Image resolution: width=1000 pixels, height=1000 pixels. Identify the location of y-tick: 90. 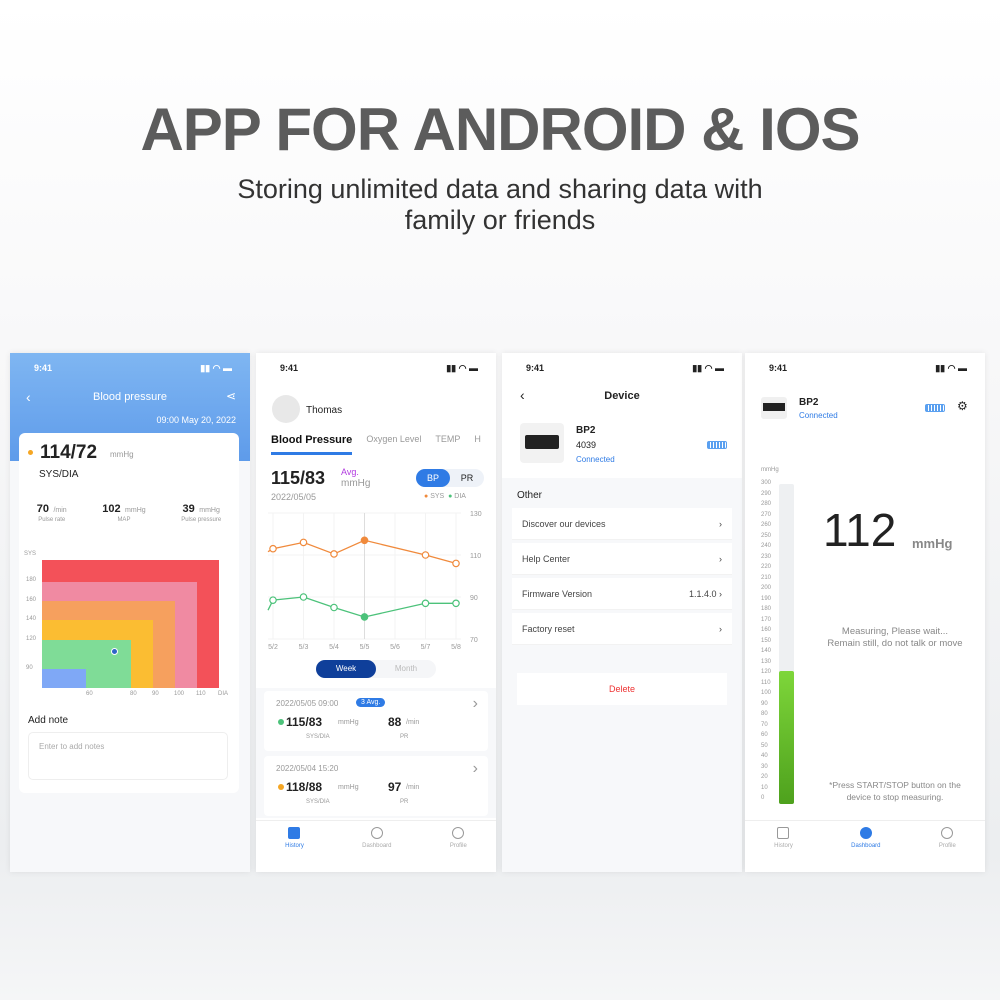
(29, 668).